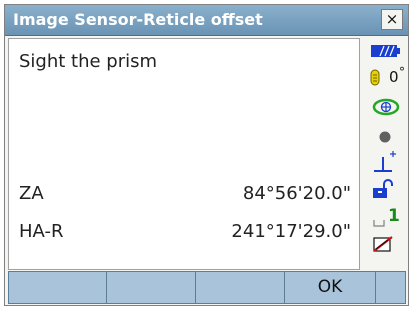 This screenshot has height=310, width=417. I want to click on softkey-bar: OK, so click(207, 287).